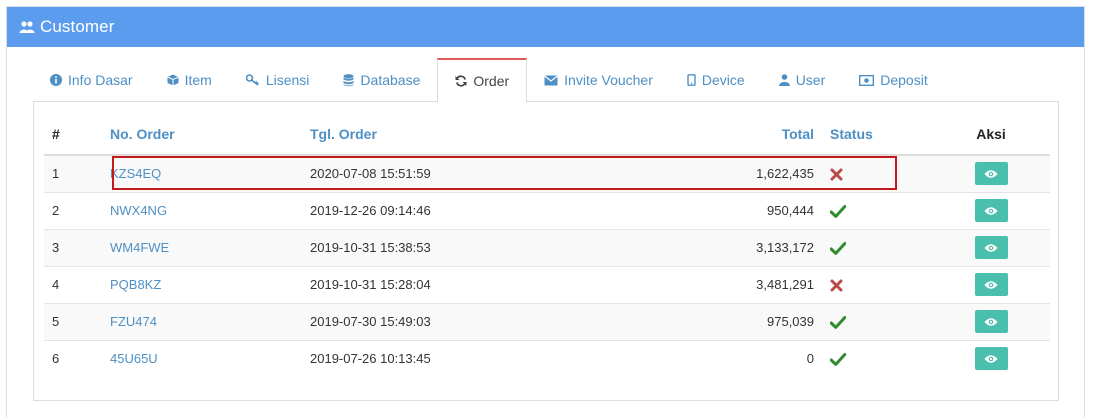 Image resolution: width=1094 pixels, height=417 pixels. I want to click on refresh-icon, so click(461, 81).